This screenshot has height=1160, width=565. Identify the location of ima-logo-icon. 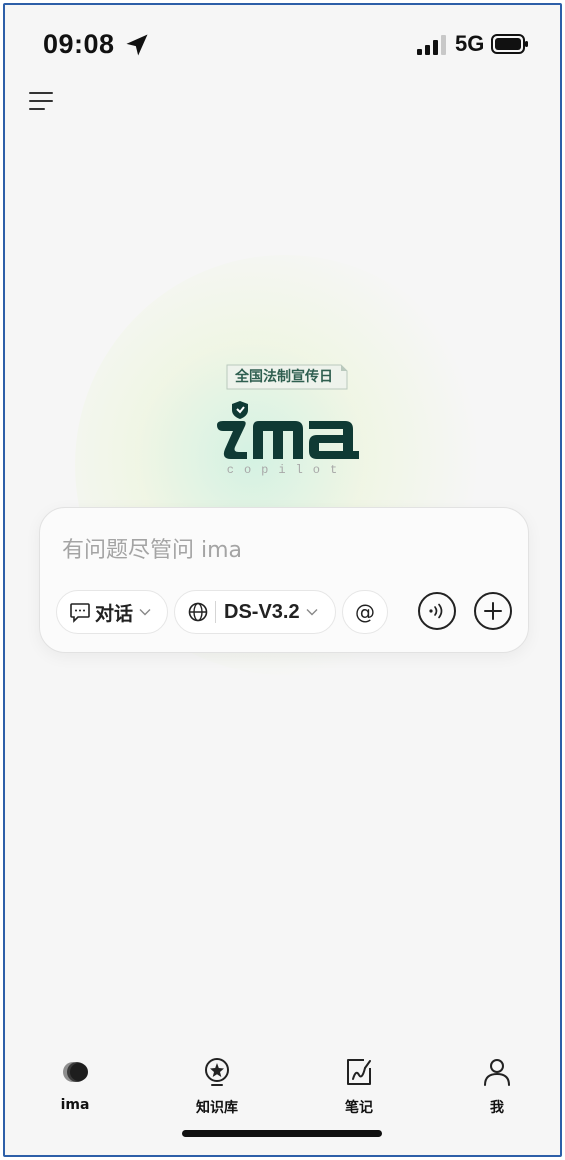
(75, 1072).